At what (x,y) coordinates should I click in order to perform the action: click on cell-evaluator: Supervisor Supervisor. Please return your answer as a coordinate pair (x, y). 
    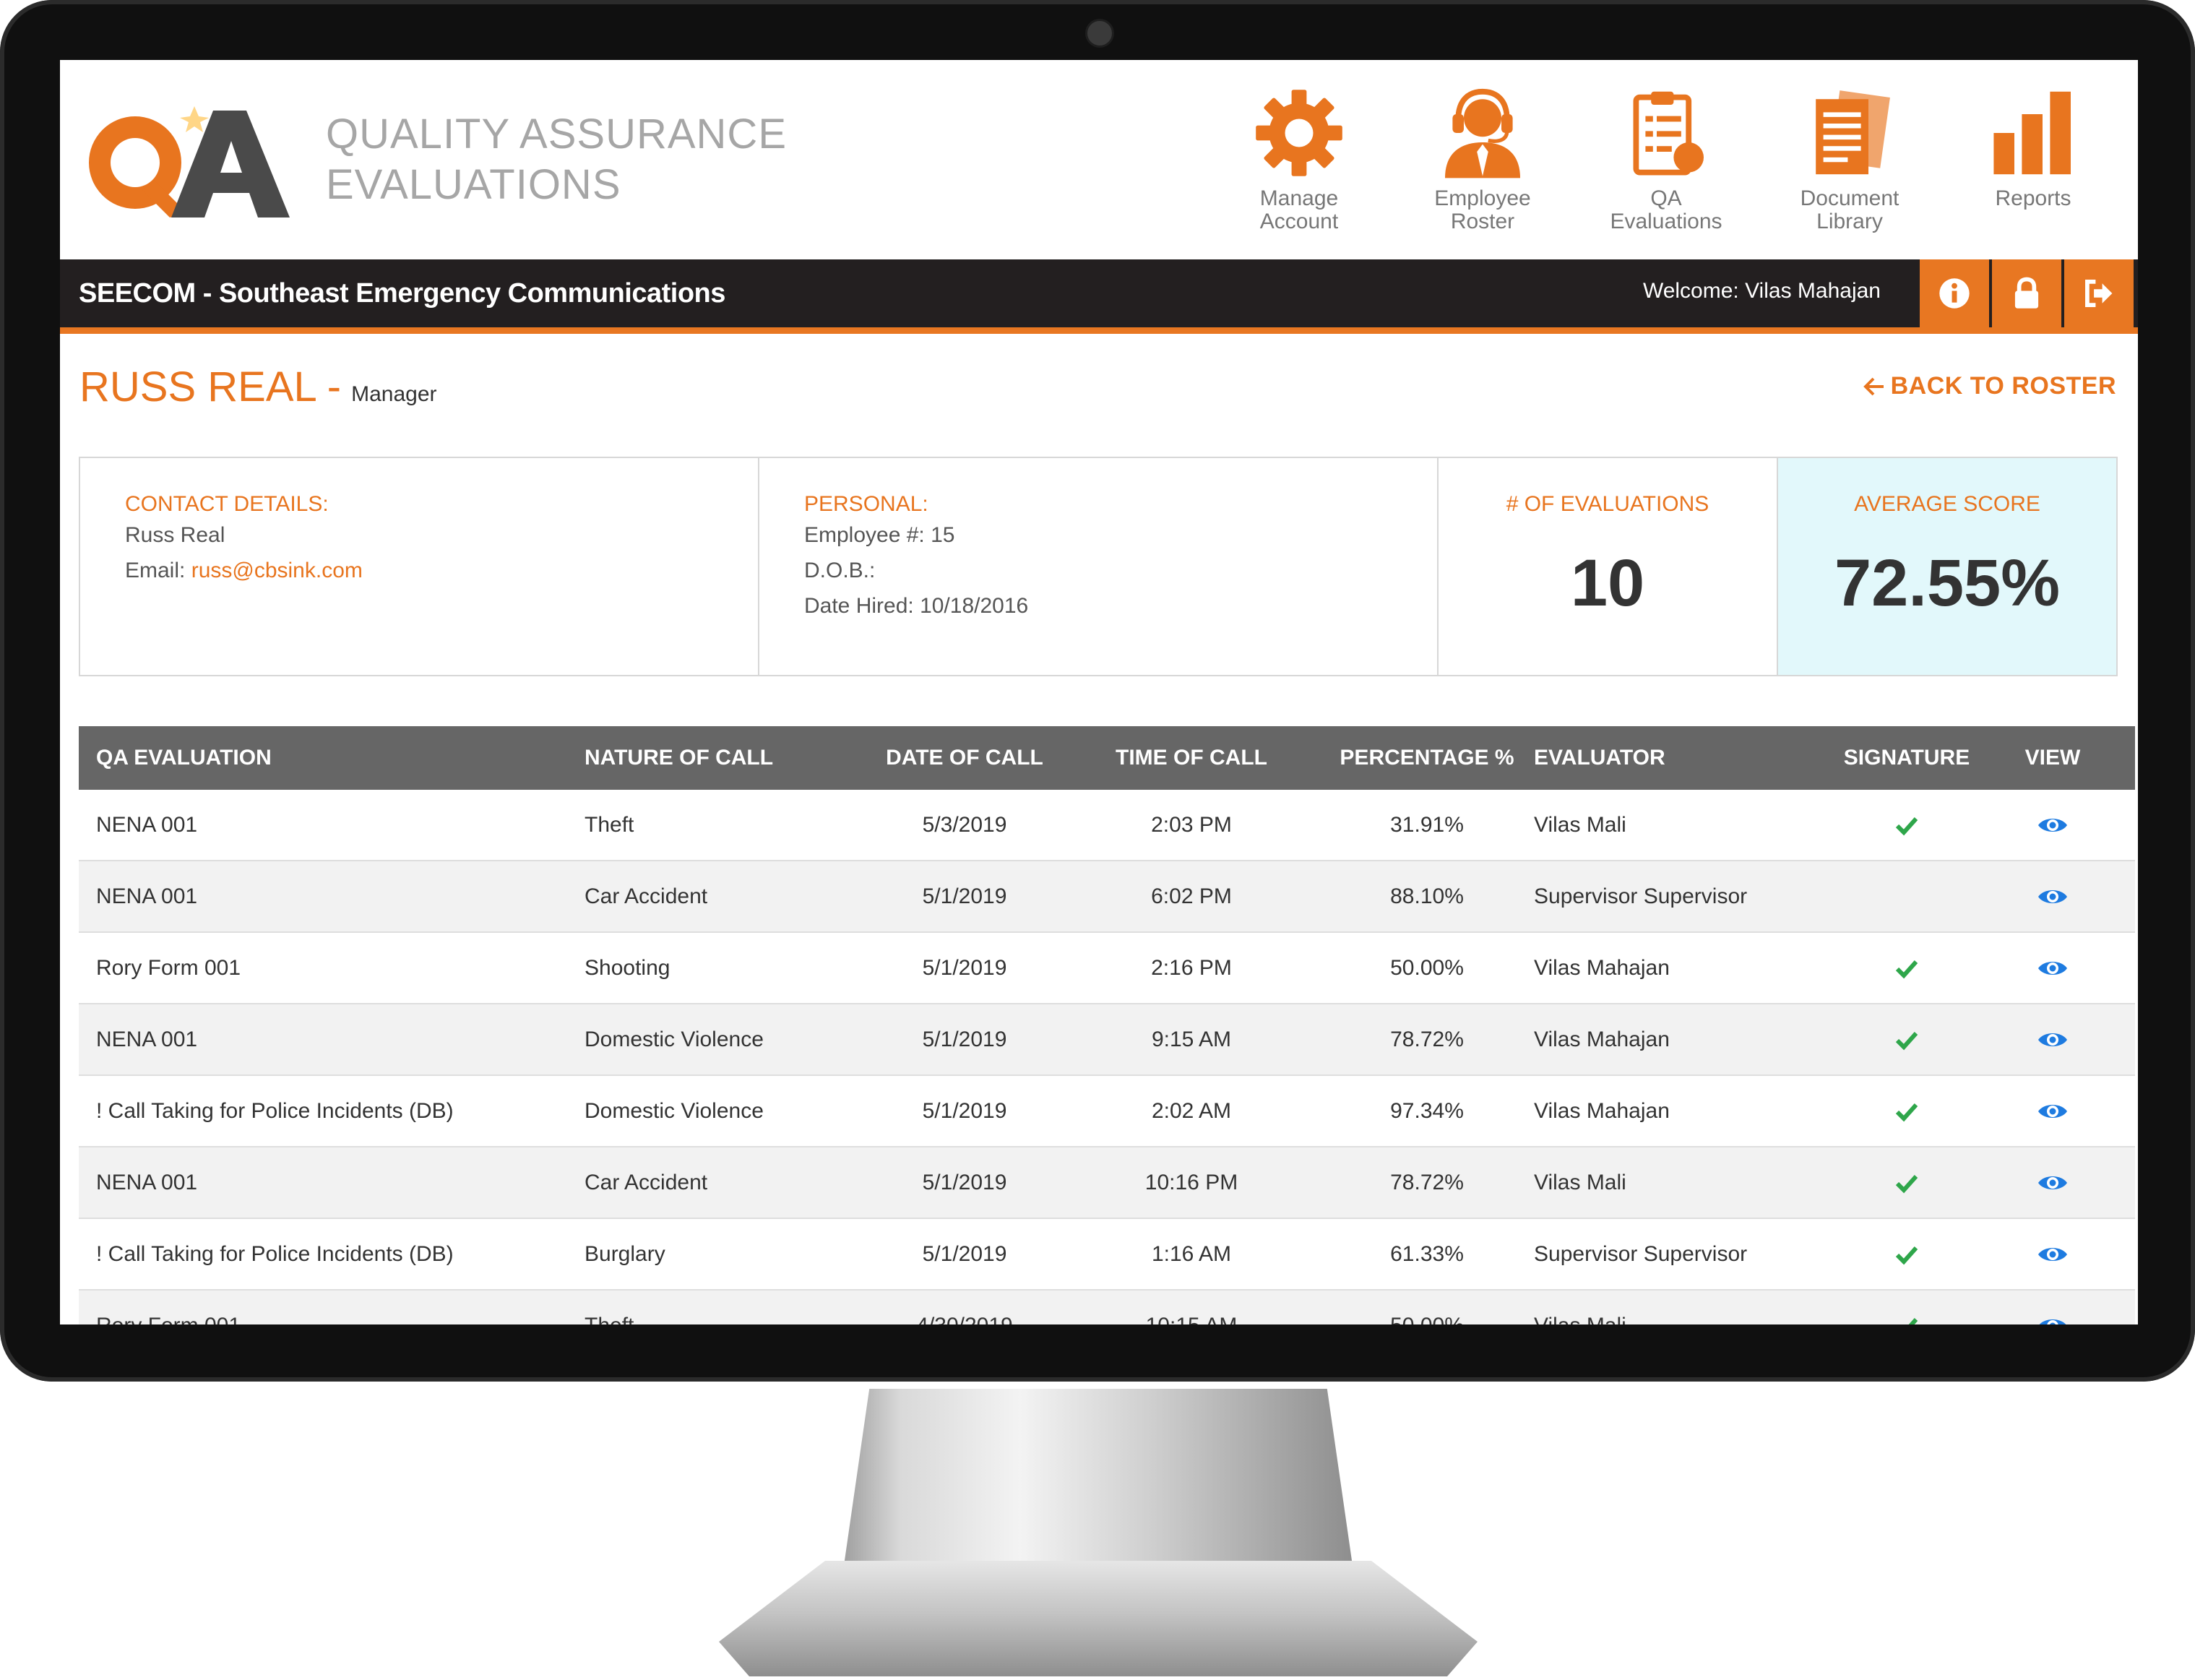
    Looking at the image, I should click on (1688, 1254).